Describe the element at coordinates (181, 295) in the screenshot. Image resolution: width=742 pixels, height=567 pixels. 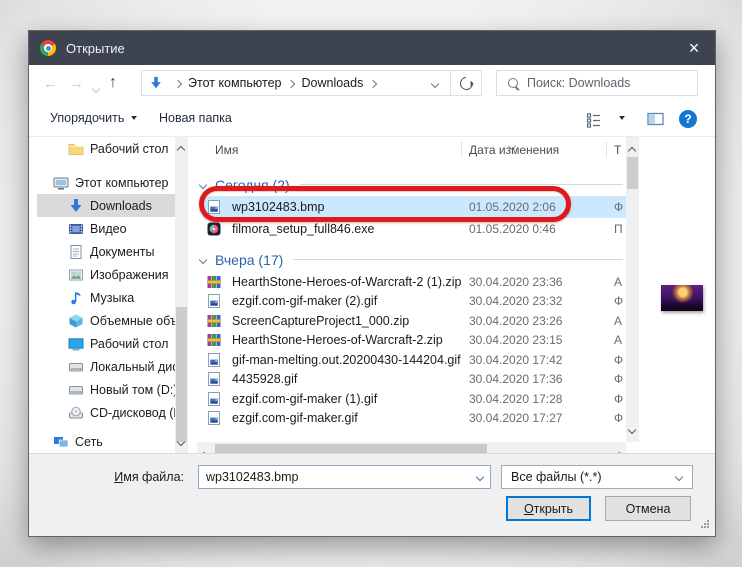
I see `sidebar-scrollbar` at that location.